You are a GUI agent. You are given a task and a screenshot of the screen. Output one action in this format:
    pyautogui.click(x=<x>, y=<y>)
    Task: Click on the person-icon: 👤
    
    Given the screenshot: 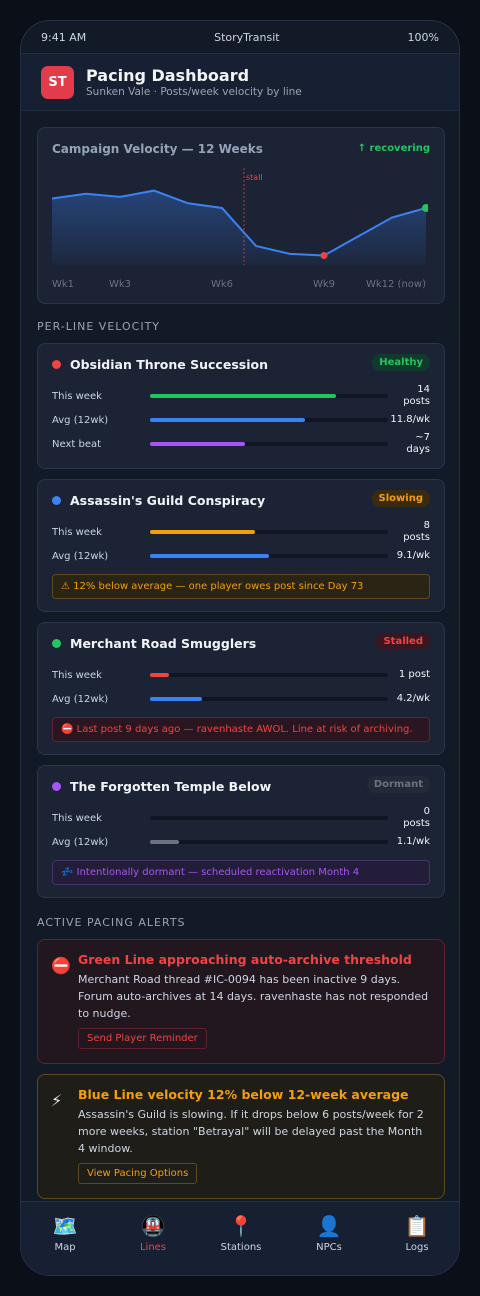 What is the action you would take?
    pyautogui.click(x=329, y=1226)
    